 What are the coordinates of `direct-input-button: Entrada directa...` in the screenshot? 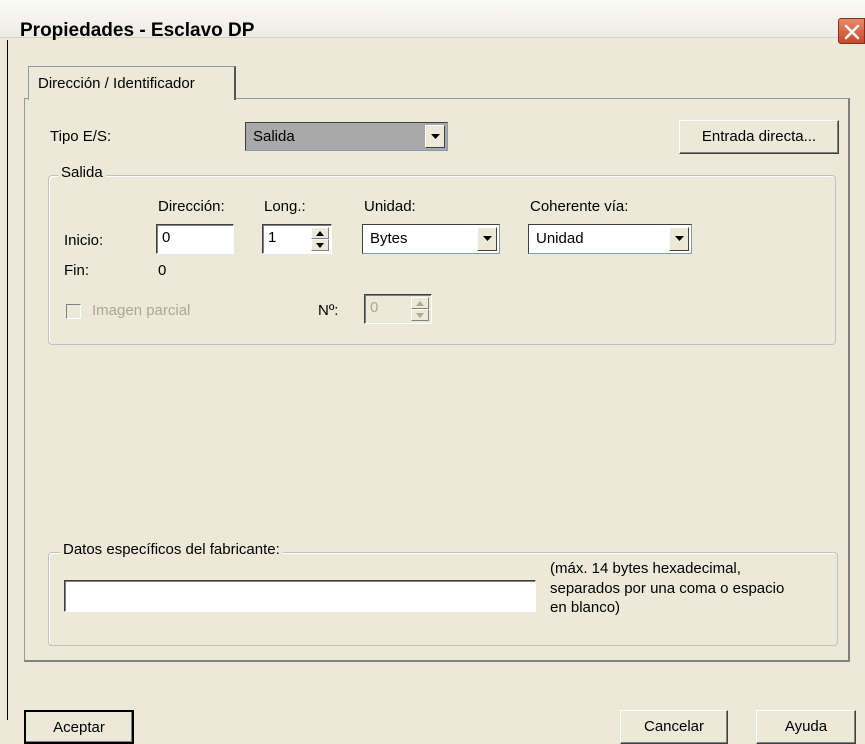 It's located at (759, 137).